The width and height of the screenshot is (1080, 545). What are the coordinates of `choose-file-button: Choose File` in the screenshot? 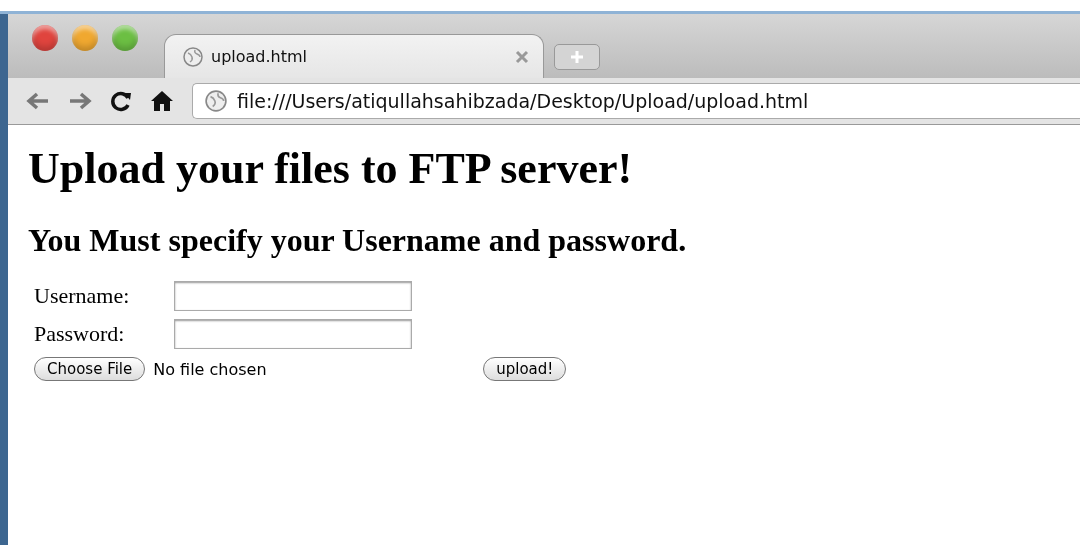 It's located at (90, 369).